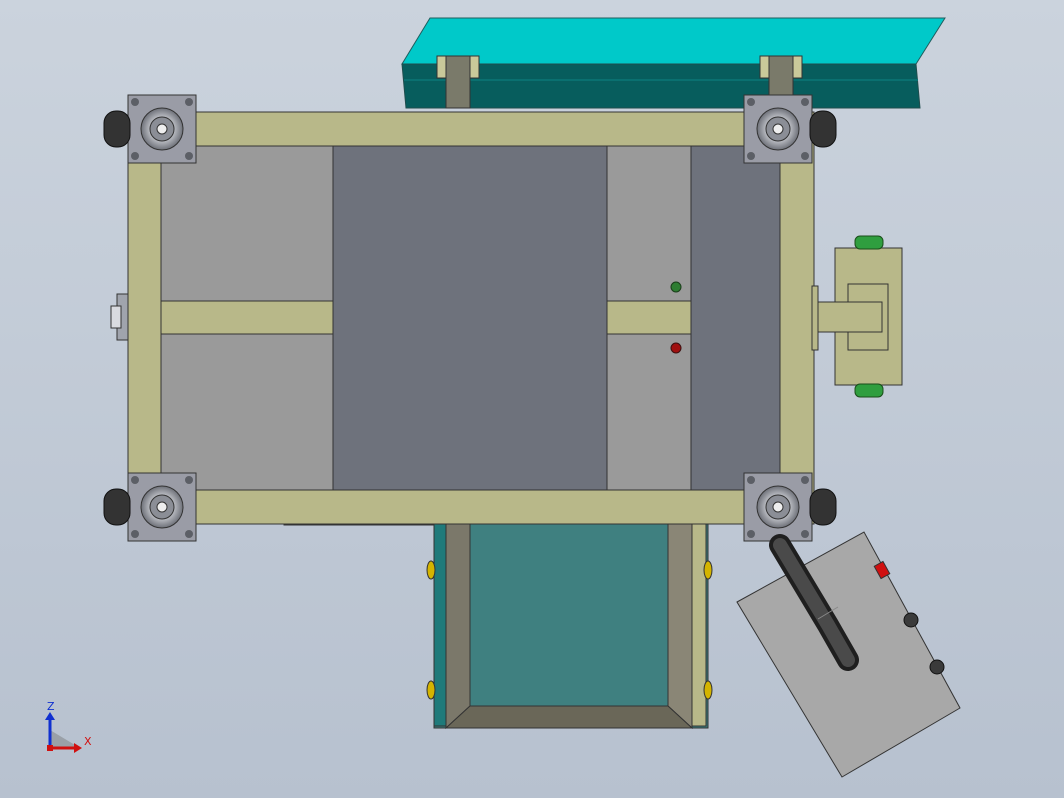 This screenshot has height=802, width=1064. What do you see at coordinates (247, 223) in the screenshot?
I see `panel-left-upper` at bounding box center [247, 223].